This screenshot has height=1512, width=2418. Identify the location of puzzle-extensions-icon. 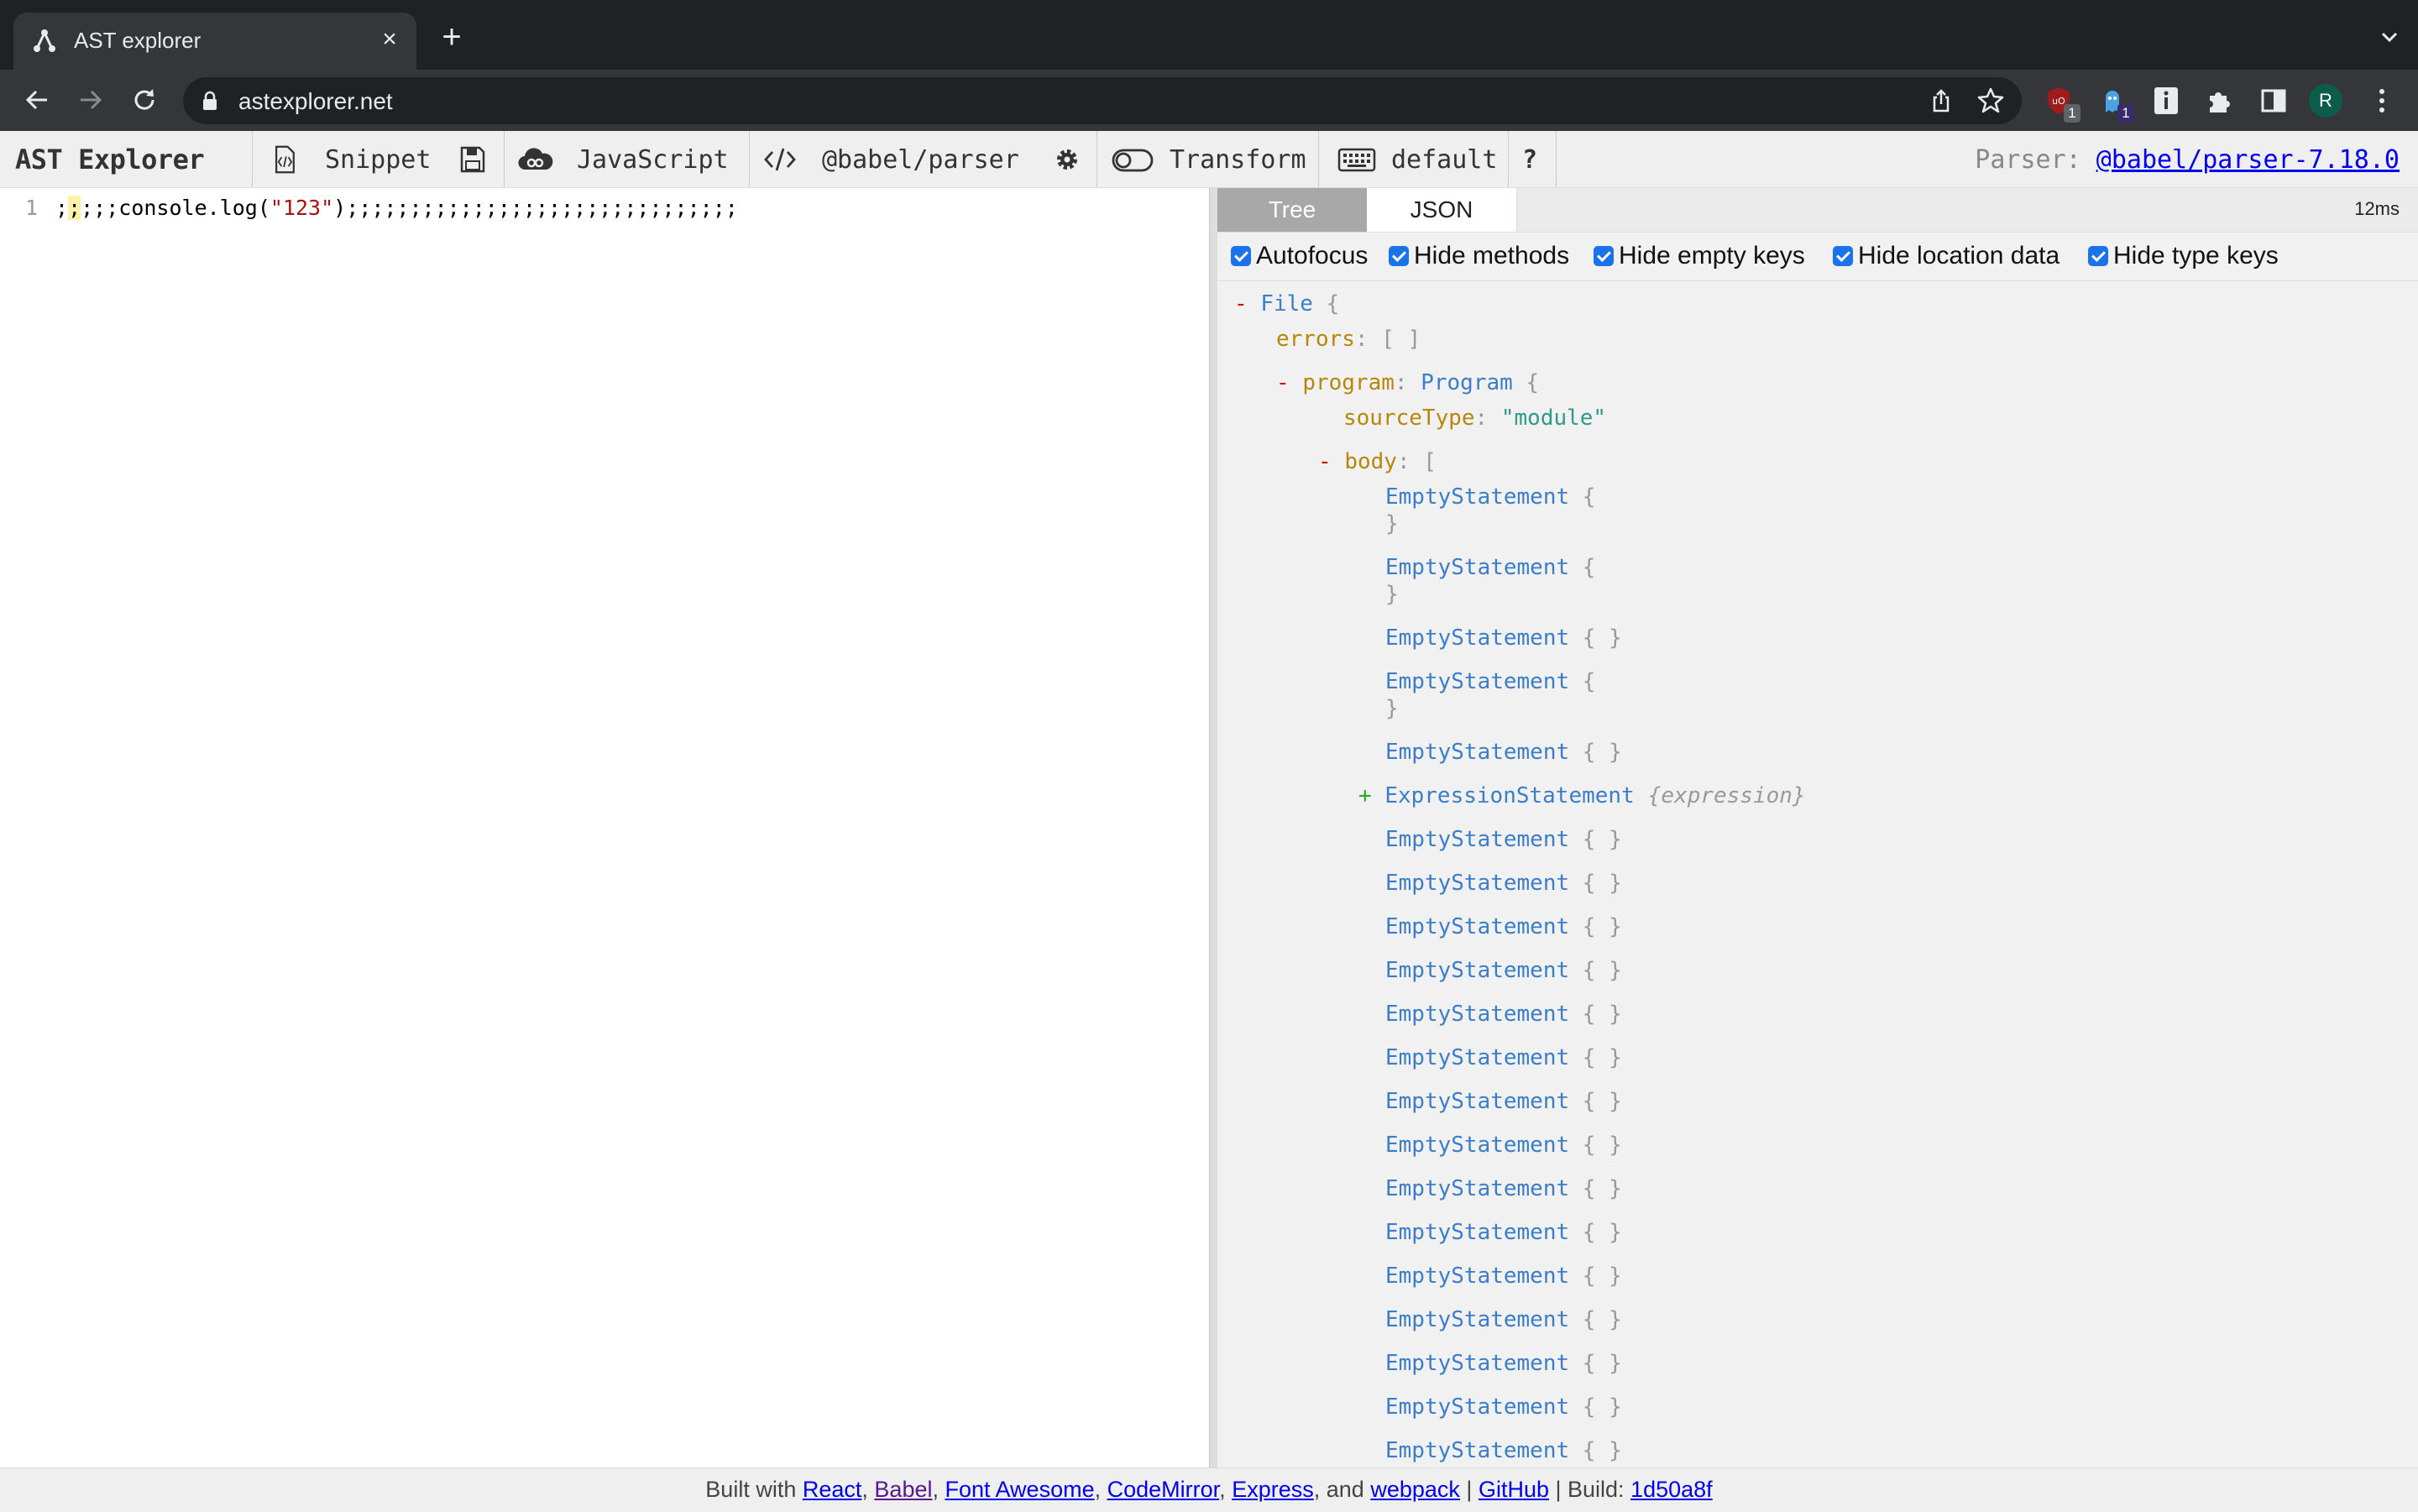
(2220, 101).